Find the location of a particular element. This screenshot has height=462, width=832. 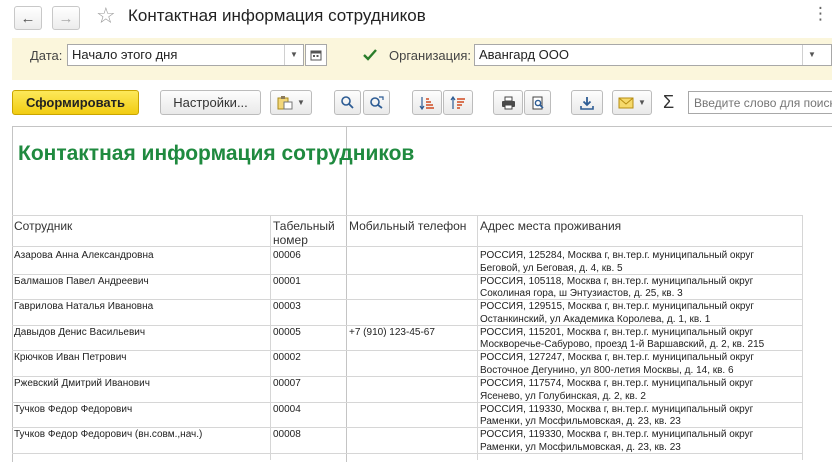

cell-tab-number: 00006 is located at coordinates (287, 255).